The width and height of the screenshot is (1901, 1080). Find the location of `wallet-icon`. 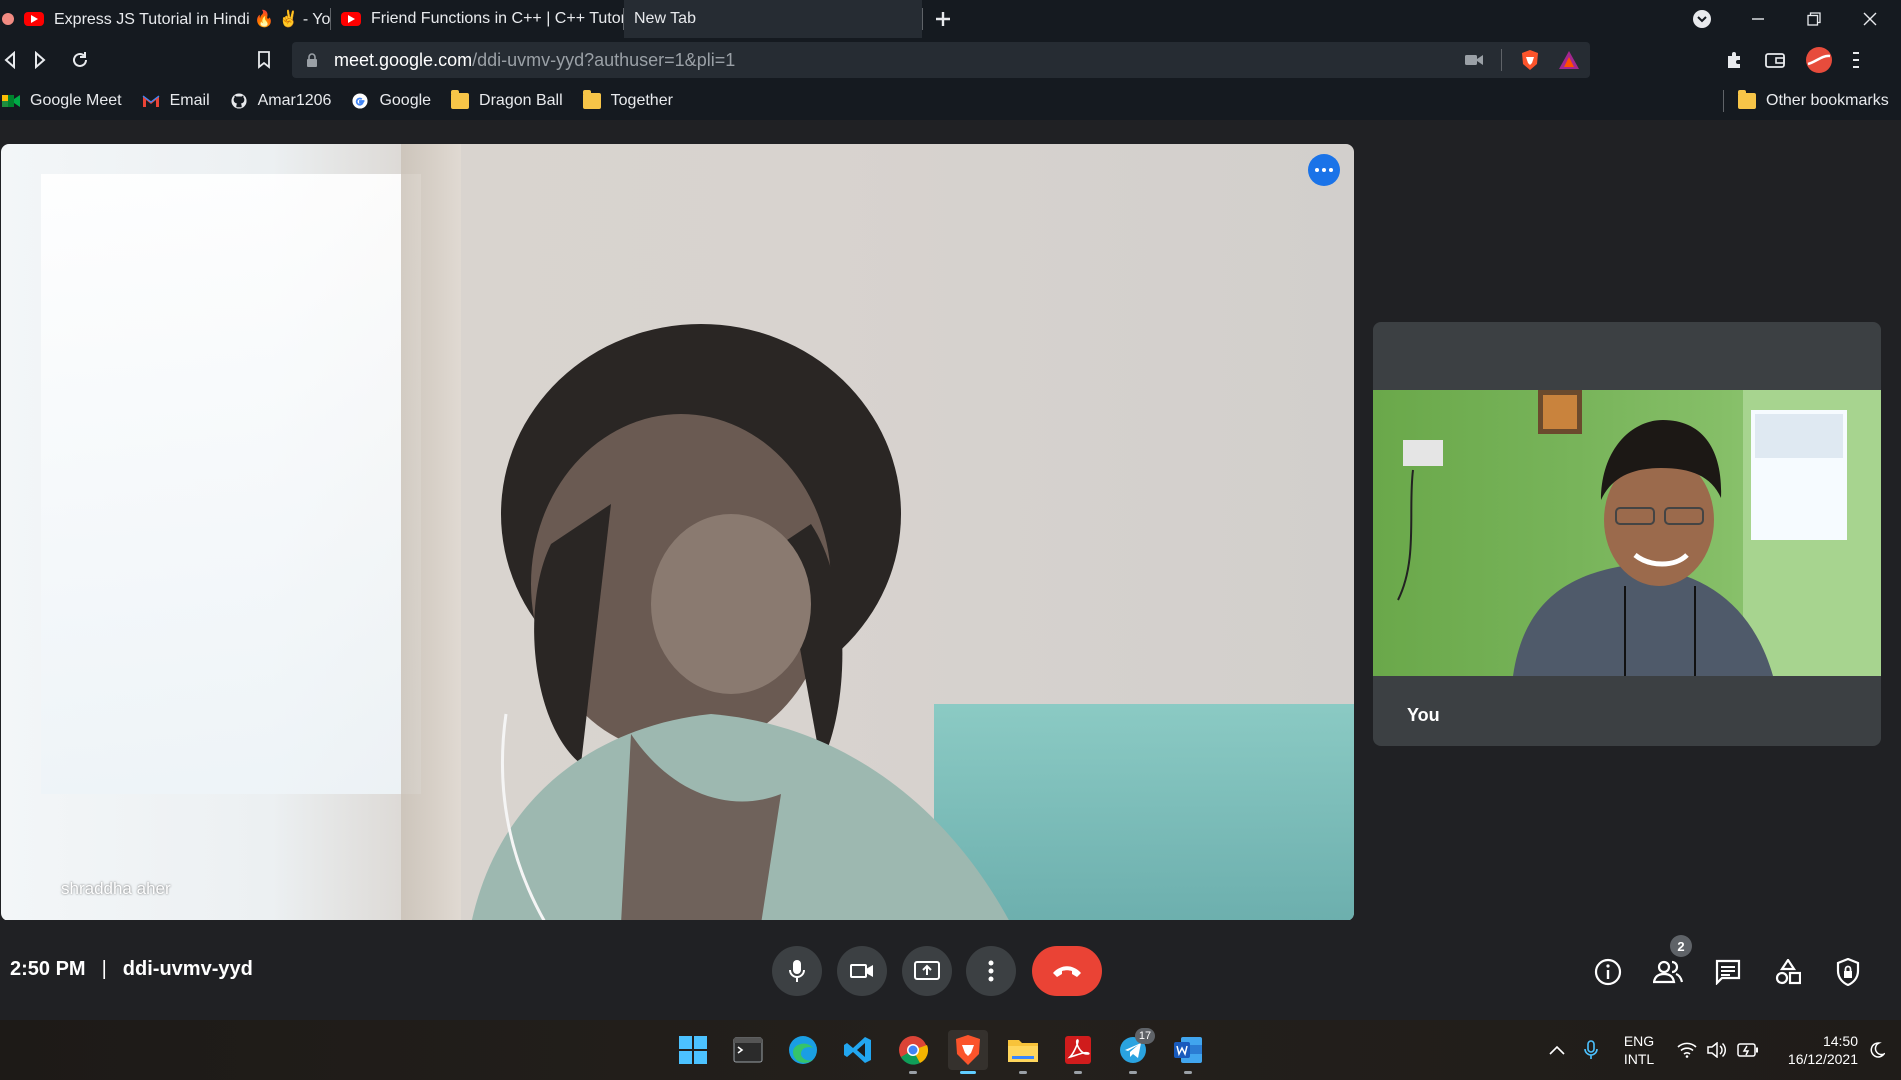

wallet-icon is located at coordinates (1775, 60).